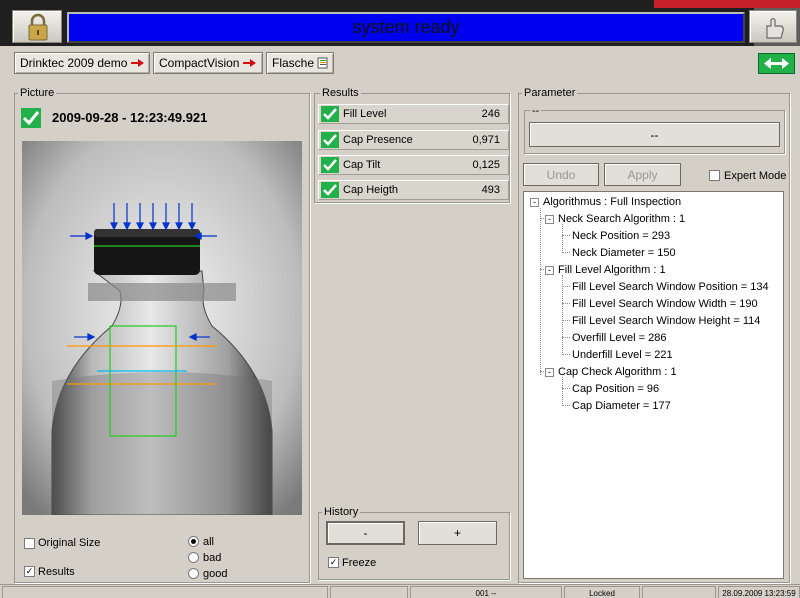 The width and height of the screenshot is (800, 598). Describe the element at coordinates (69, 543) in the screenshot. I see `original-size-label: Original Size` at that location.